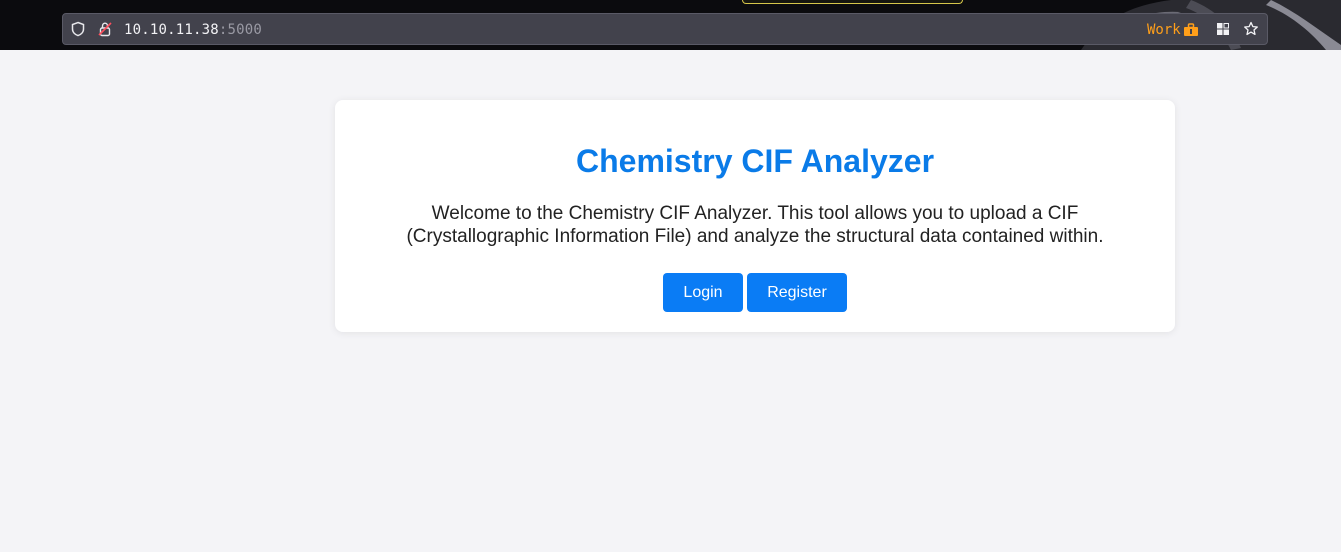  Describe the element at coordinates (240, 30) in the screenshot. I see `url-port: :5000` at that location.